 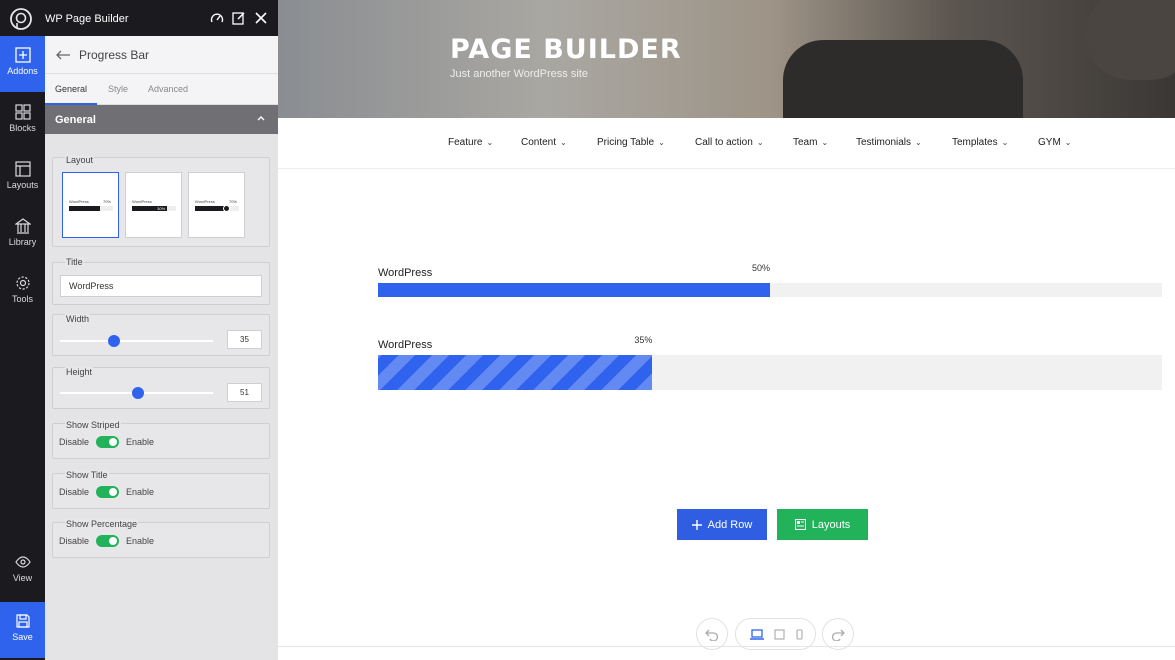 What do you see at coordinates (90, 205) in the screenshot?
I see `layout-option-1: WordPress 70%` at bounding box center [90, 205].